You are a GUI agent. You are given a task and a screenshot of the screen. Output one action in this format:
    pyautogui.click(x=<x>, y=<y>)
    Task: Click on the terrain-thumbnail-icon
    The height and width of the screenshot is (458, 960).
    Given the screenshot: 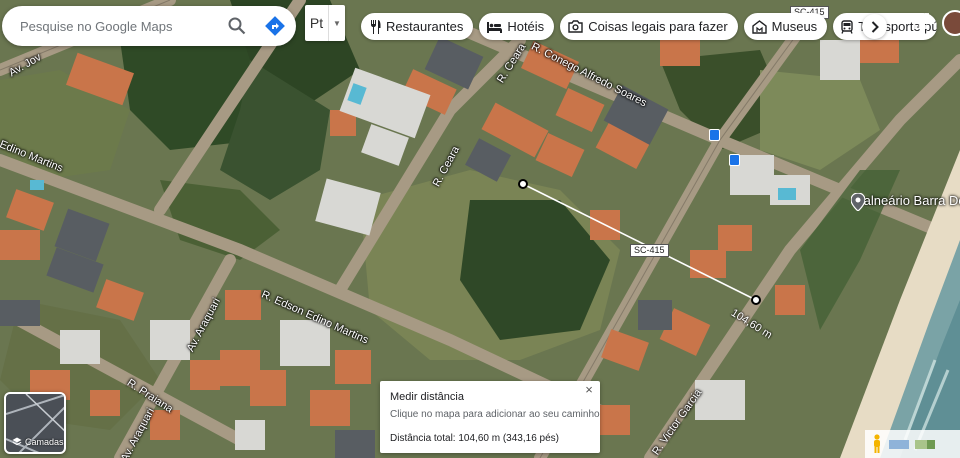 What is the action you would take?
    pyautogui.click(x=925, y=444)
    